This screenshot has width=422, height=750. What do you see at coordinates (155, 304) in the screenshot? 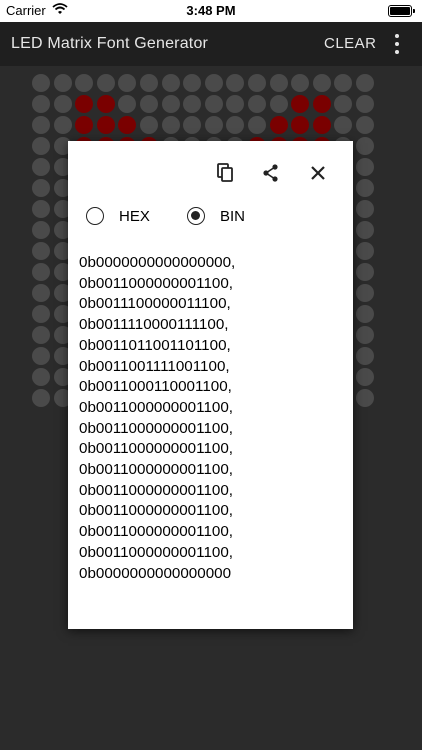
I see `output-line: 0b0011100000011100,` at bounding box center [155, 304].